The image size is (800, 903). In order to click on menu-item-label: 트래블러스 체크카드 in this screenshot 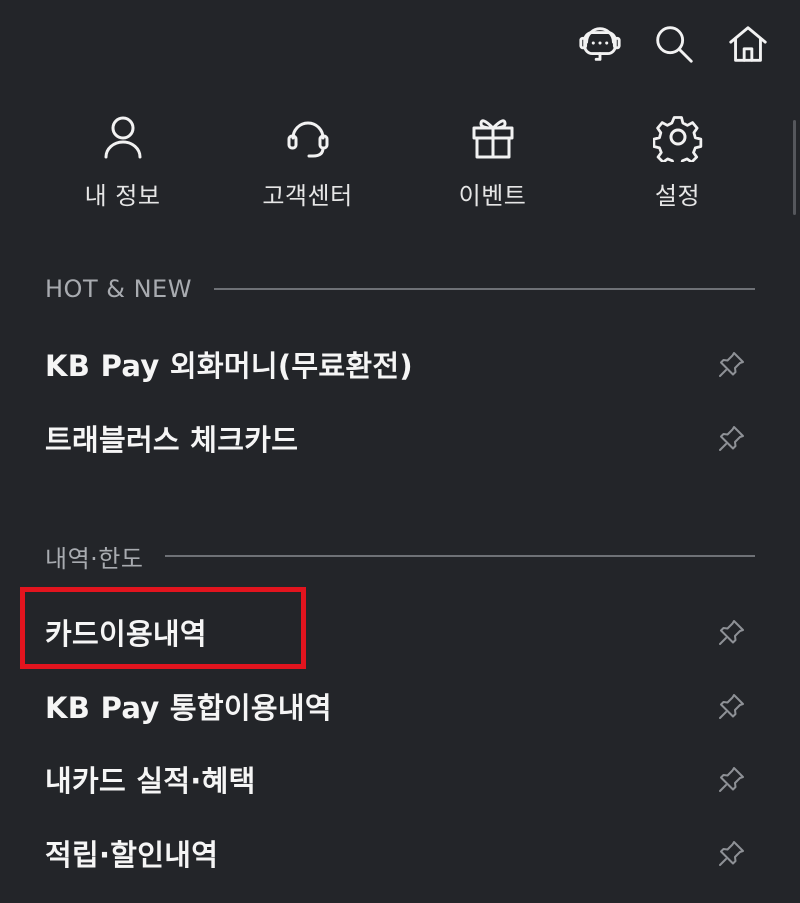, I will do `click(172, 440)`.